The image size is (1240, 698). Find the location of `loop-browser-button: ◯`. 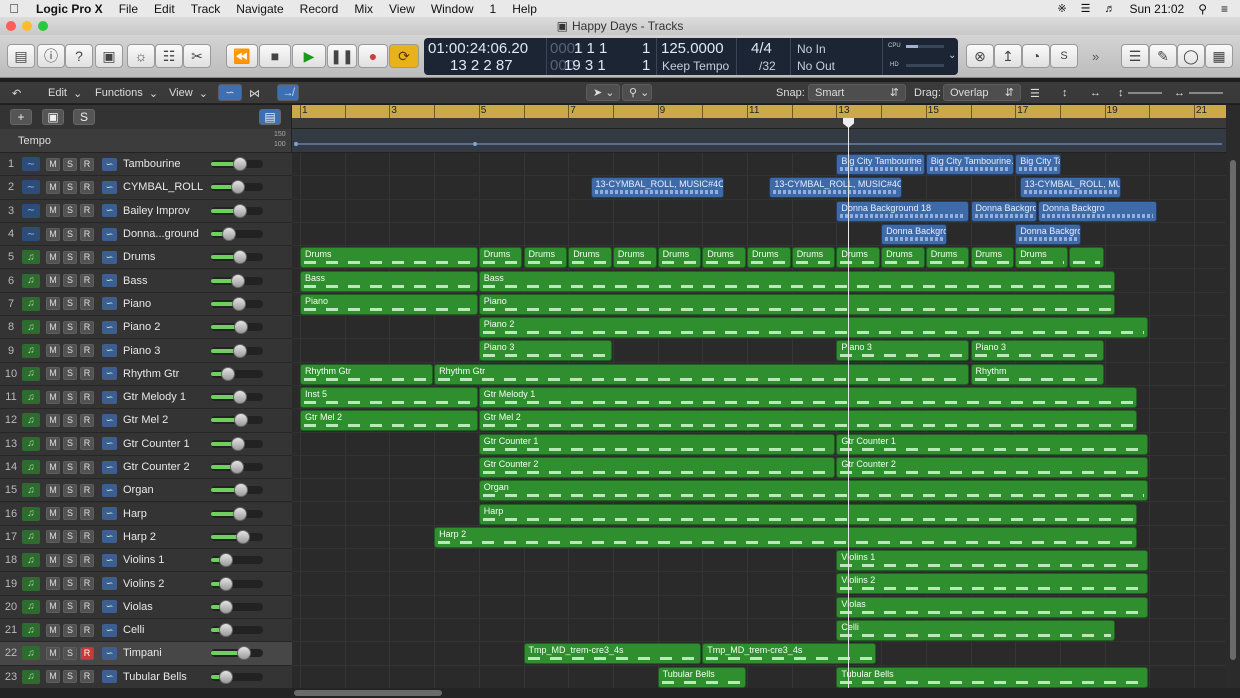

loop-browser-button: ◯ is located at coordinates (1191, 56).